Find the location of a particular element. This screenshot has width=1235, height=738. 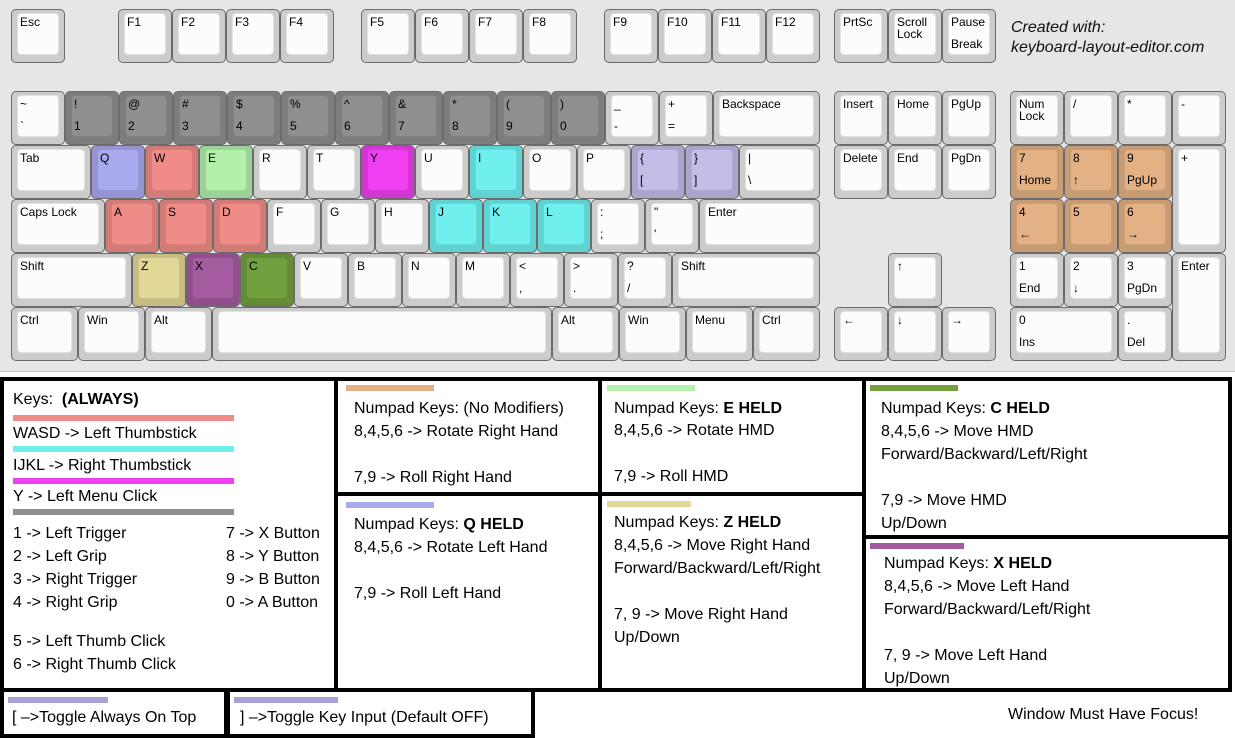

key-l: L is located at coordinates (564, 226).